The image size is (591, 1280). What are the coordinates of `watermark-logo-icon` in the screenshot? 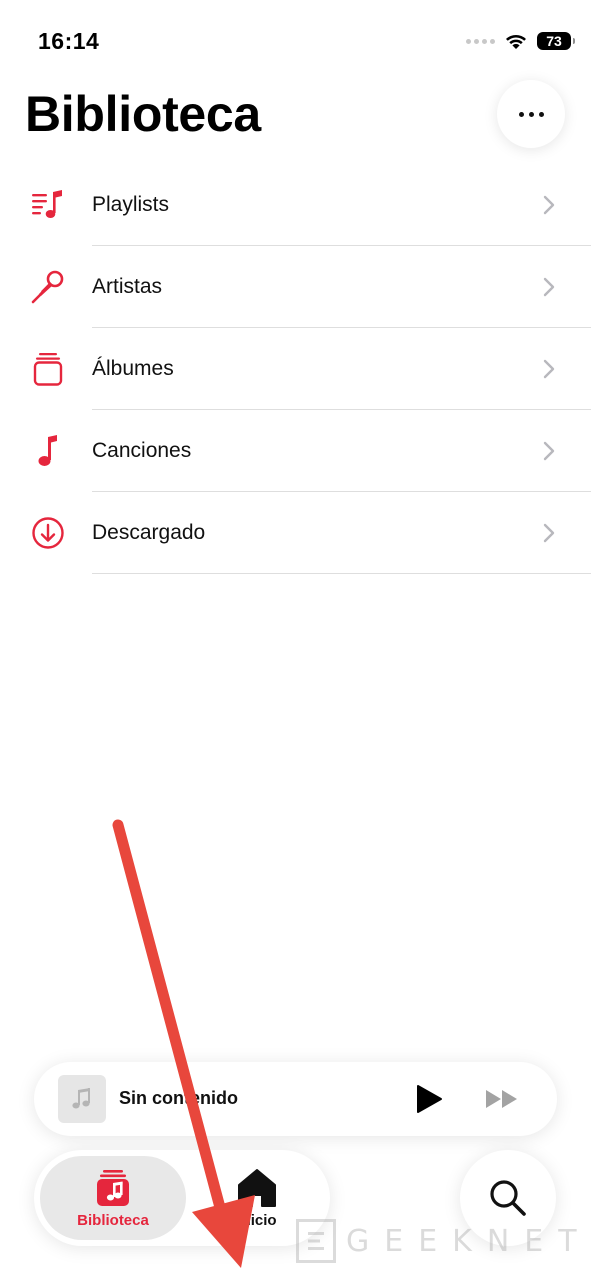 It's located at (316, 1241).